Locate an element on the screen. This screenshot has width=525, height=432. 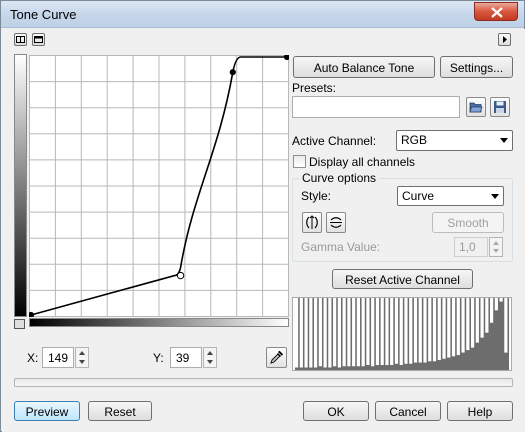
folder-open-icon is located at coordinates (476, 107).